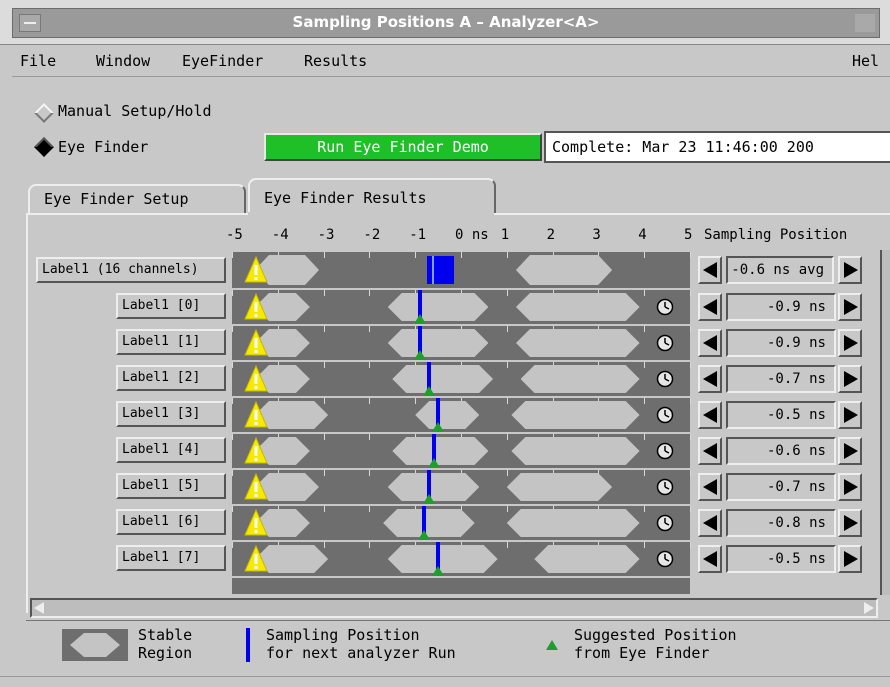  Describe the element at coordinates (44, 147) in the screenshot. I see `eye-finder-radio` at that location.